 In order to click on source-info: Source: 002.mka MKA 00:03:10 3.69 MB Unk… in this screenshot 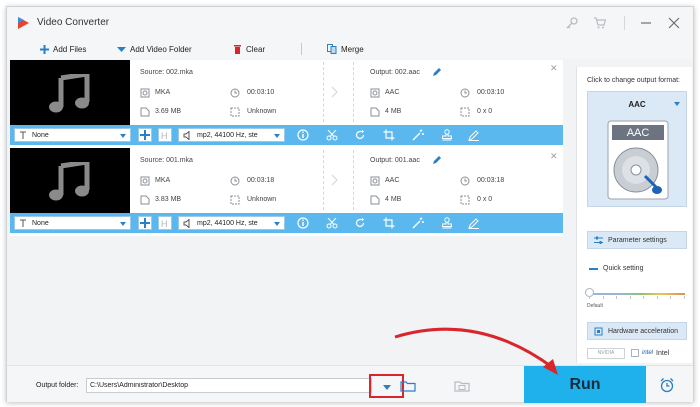, I will do `click(230, 92)`.